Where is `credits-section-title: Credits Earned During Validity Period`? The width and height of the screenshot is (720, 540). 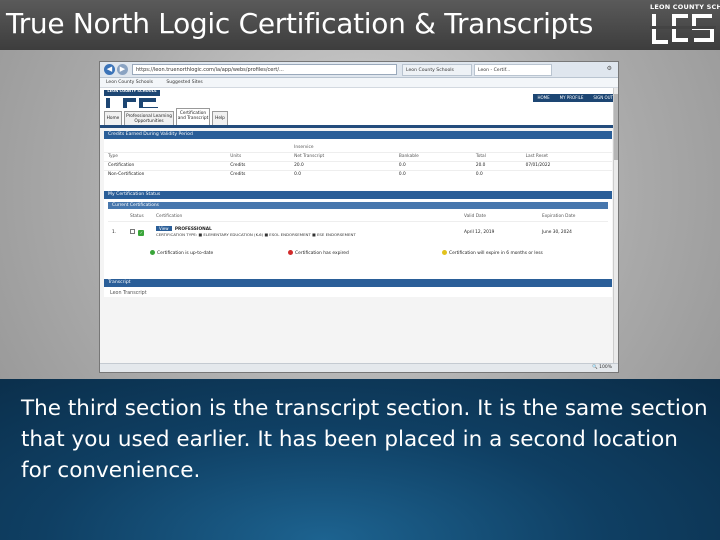
credits-section-title: Credits Earned During Validity Period is located at coordinates (358, 135).